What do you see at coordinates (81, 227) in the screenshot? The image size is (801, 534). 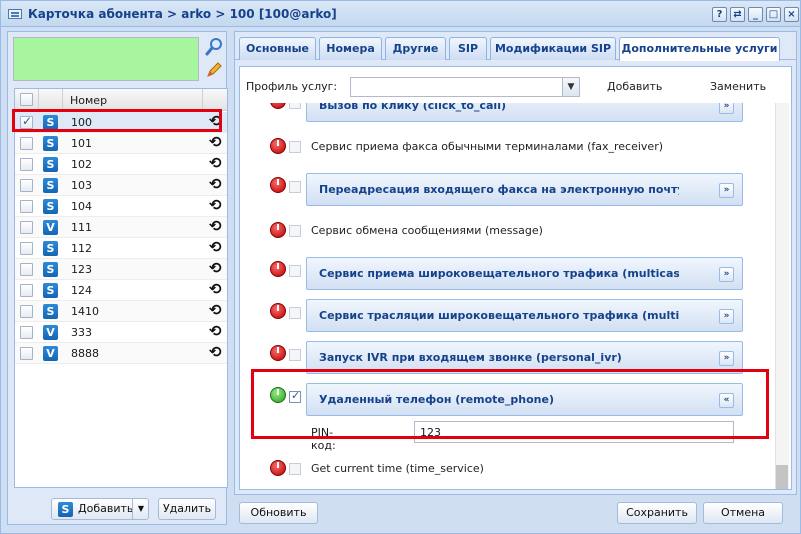 I see `subscriber-number: 111` at bounding box center [81, 227].